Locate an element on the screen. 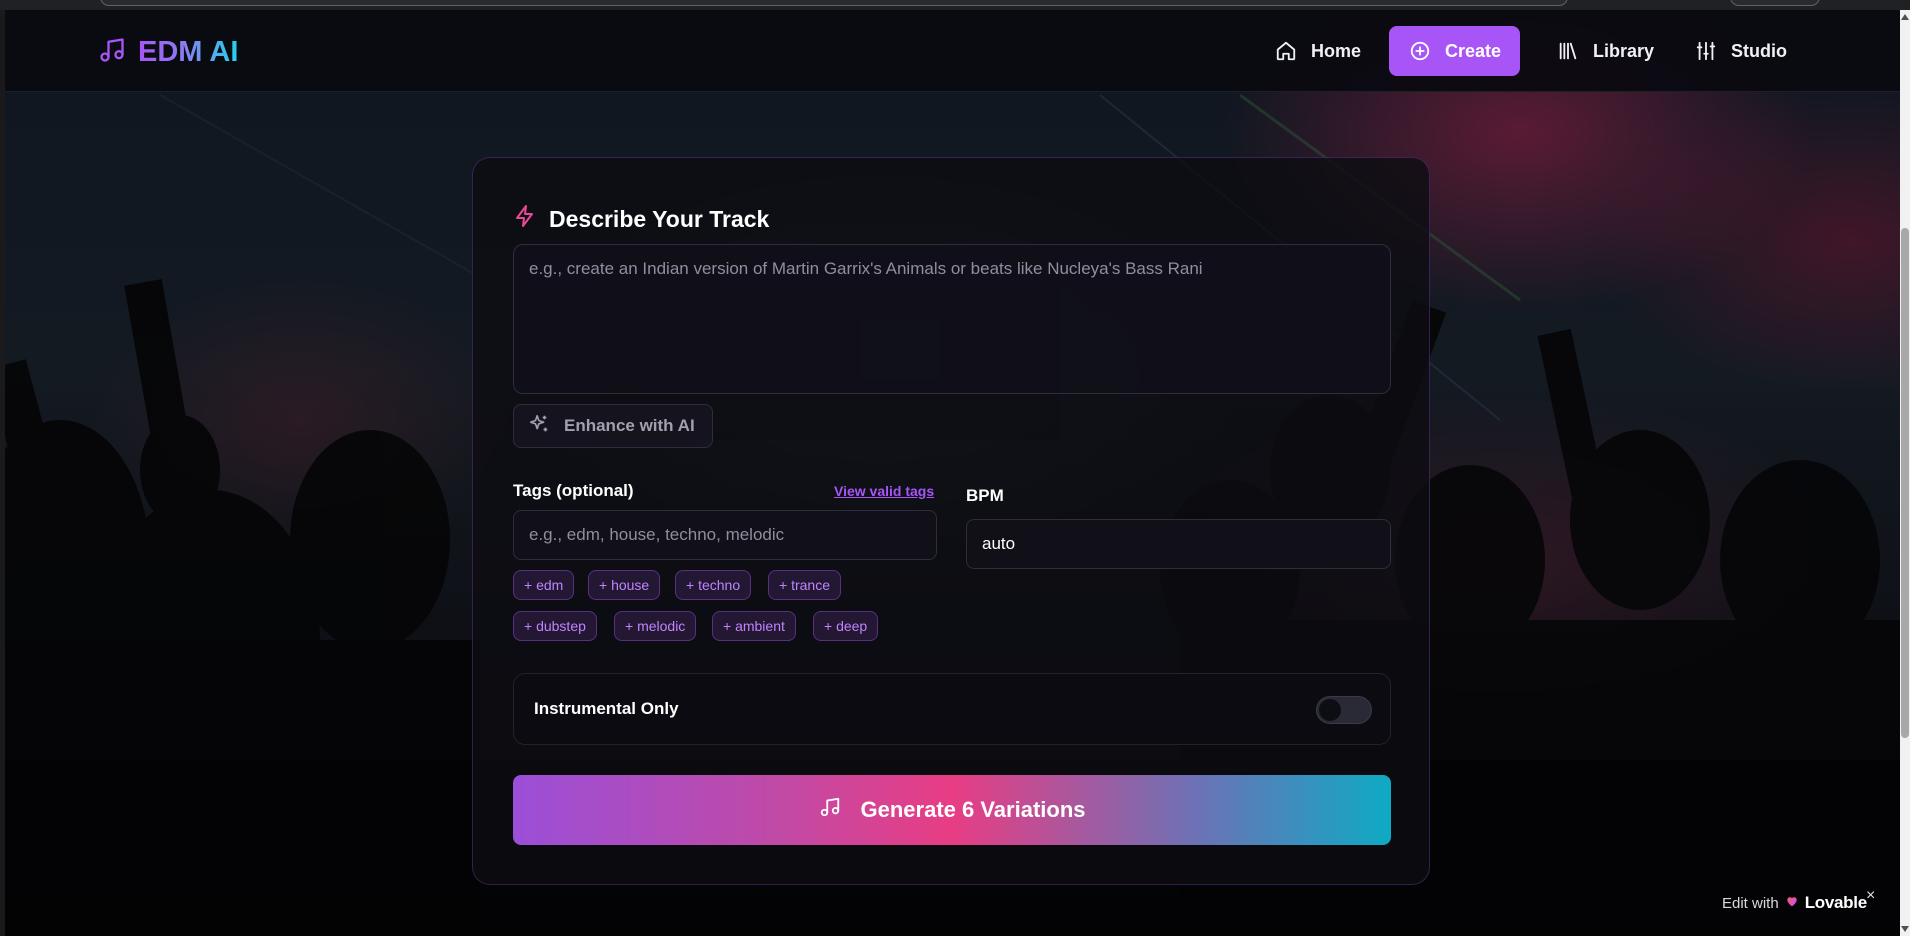  enhance-with-ai-button: Enhance with AI is located at coordinates (613, 426).